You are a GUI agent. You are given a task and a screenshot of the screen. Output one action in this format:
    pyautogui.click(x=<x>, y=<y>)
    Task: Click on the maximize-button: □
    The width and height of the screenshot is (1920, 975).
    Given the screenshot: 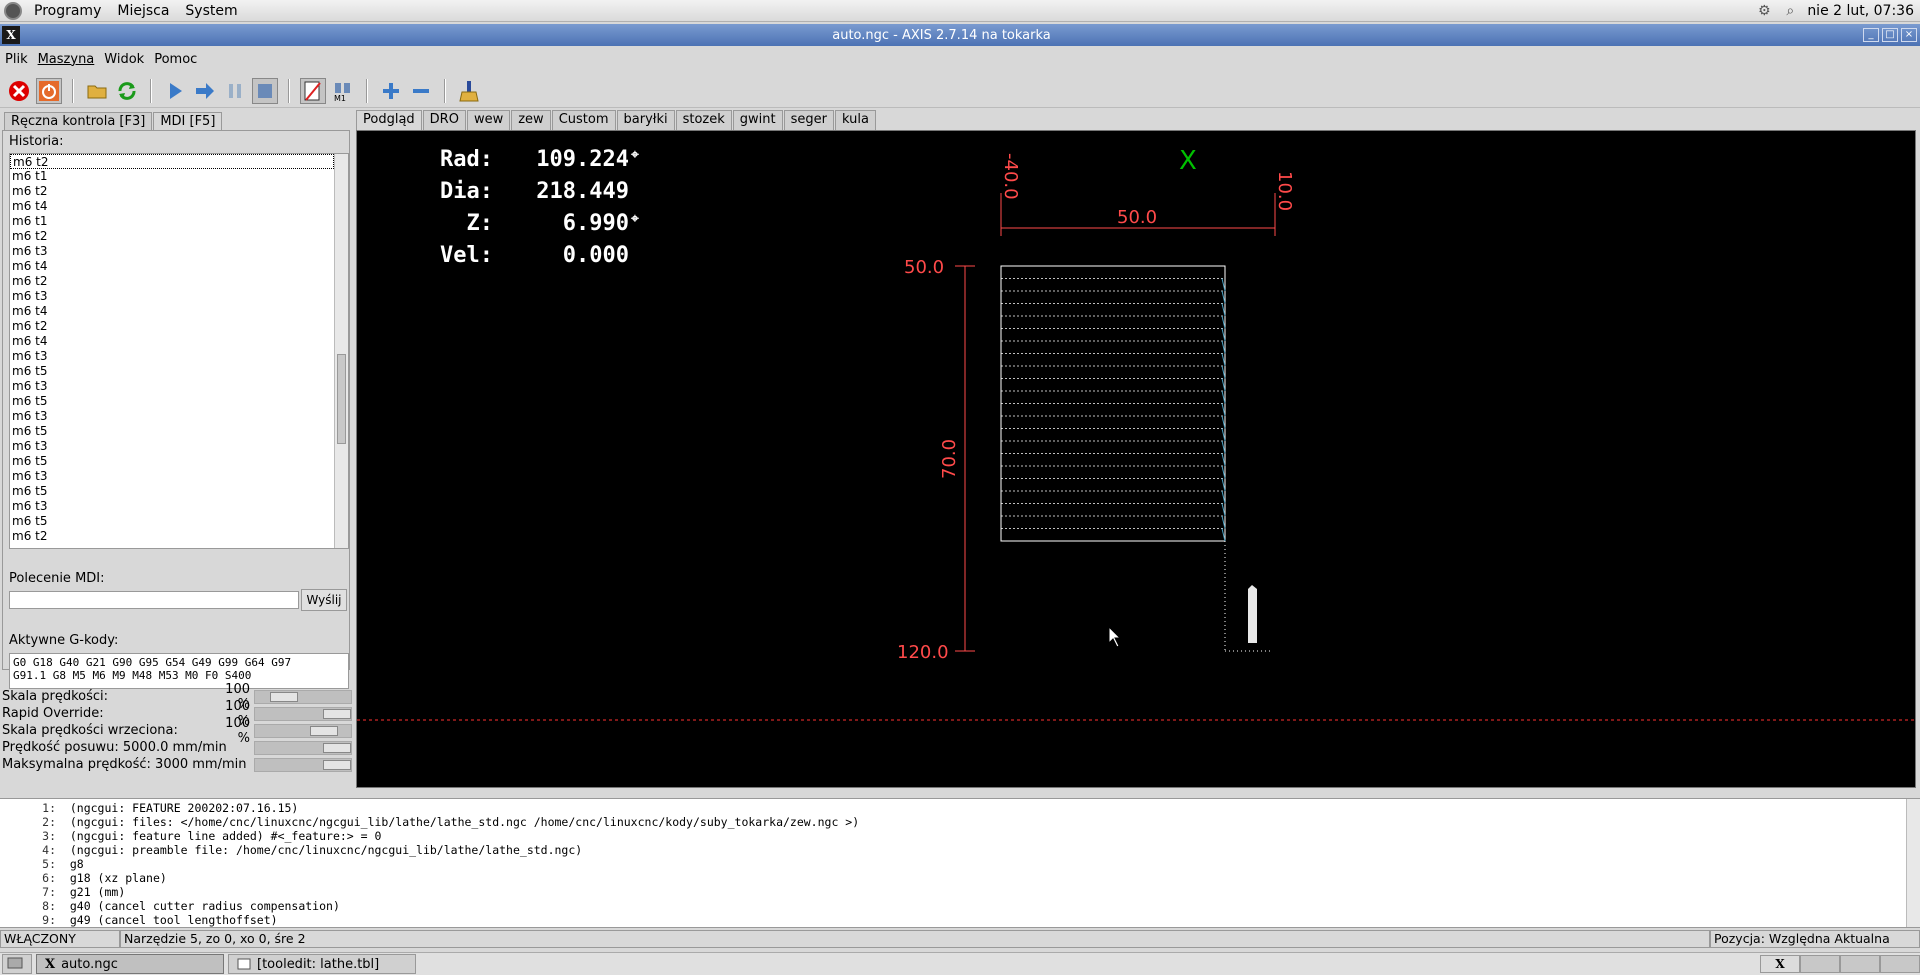 What is the action you would take?
    pyautogui.click(x=1890, y=35)
    